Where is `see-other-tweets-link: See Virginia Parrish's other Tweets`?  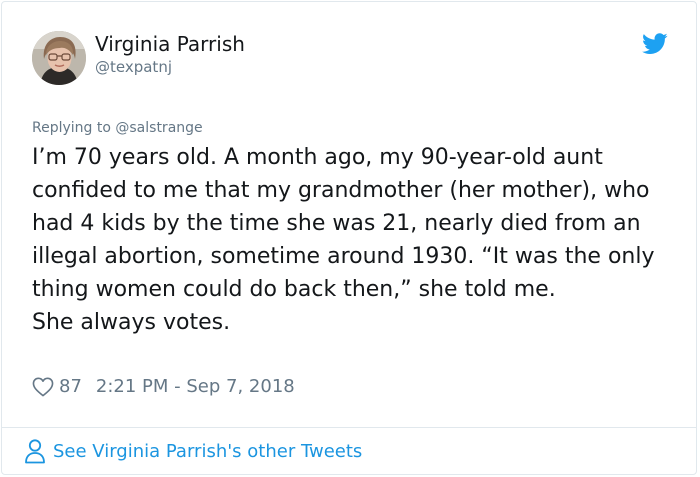
see-other-tweets-link: See Virginia Parrish's other Tweets is located at coordinates (193, 451).